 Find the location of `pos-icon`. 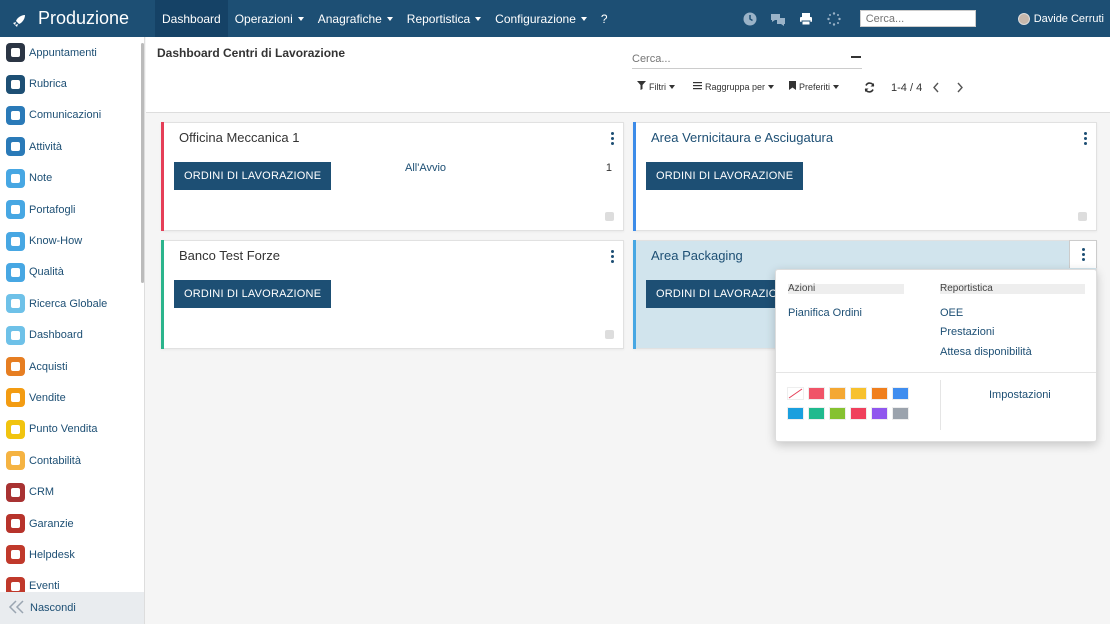

pos-icon is located at coordinates (15, 429).